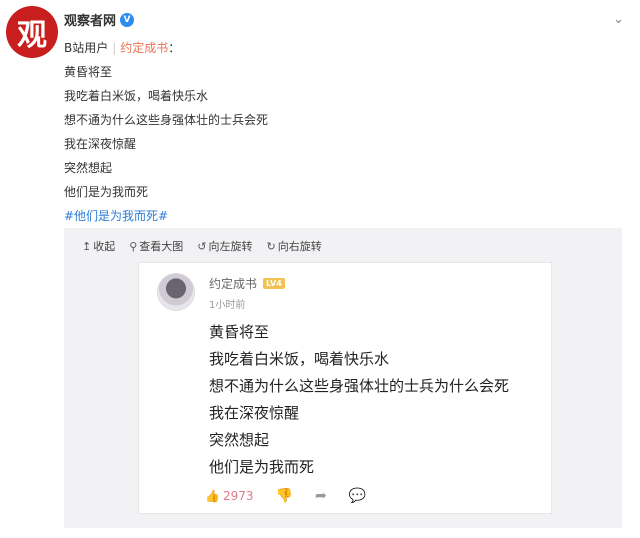  Describe the element at coordinates (90, 19) in the screenshot. I see `account-name: 观察者网` at that location.